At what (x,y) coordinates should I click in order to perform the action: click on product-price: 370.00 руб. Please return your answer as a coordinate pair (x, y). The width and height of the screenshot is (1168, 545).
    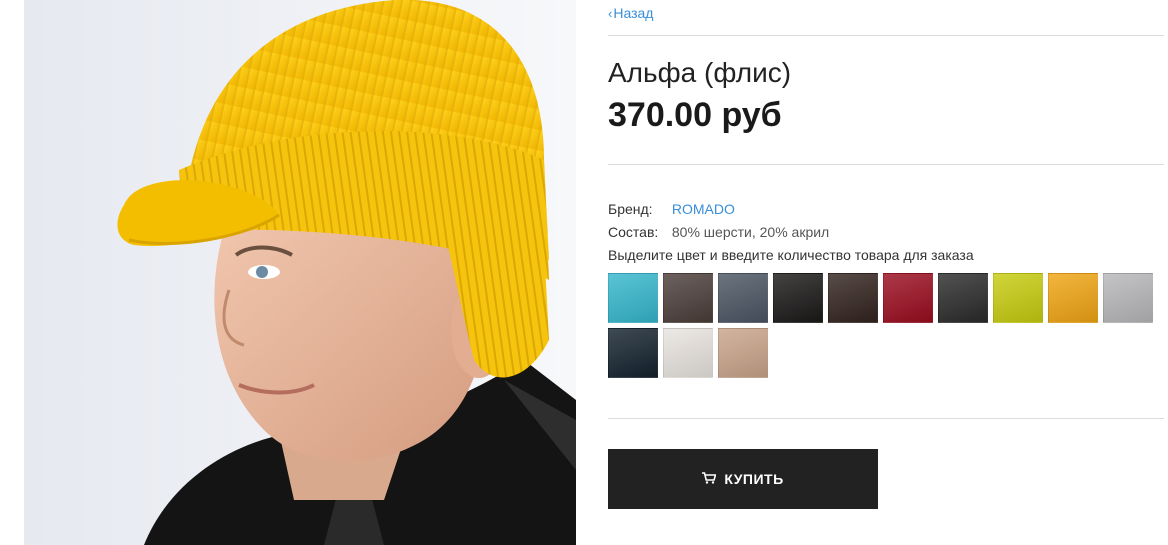
    Looking at the image, I should click on (695, 115).